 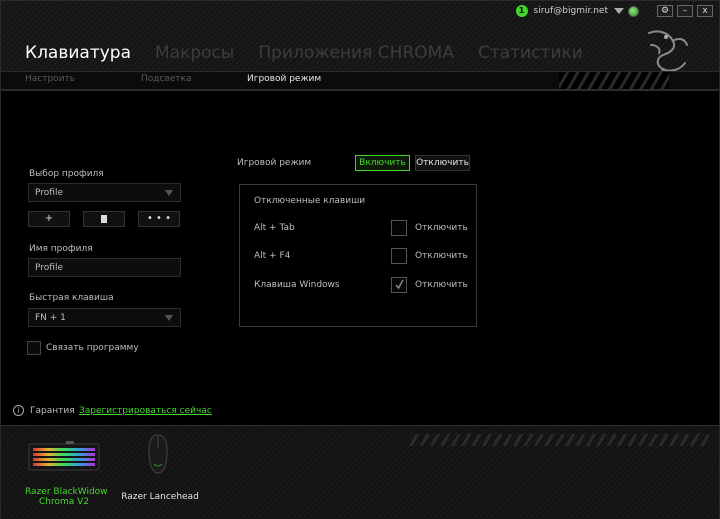 What do you see at coordinates (441, 228) in the screenshot?
I see `alt-tab-option-label: Отключить` at bounding box center [441, 228].